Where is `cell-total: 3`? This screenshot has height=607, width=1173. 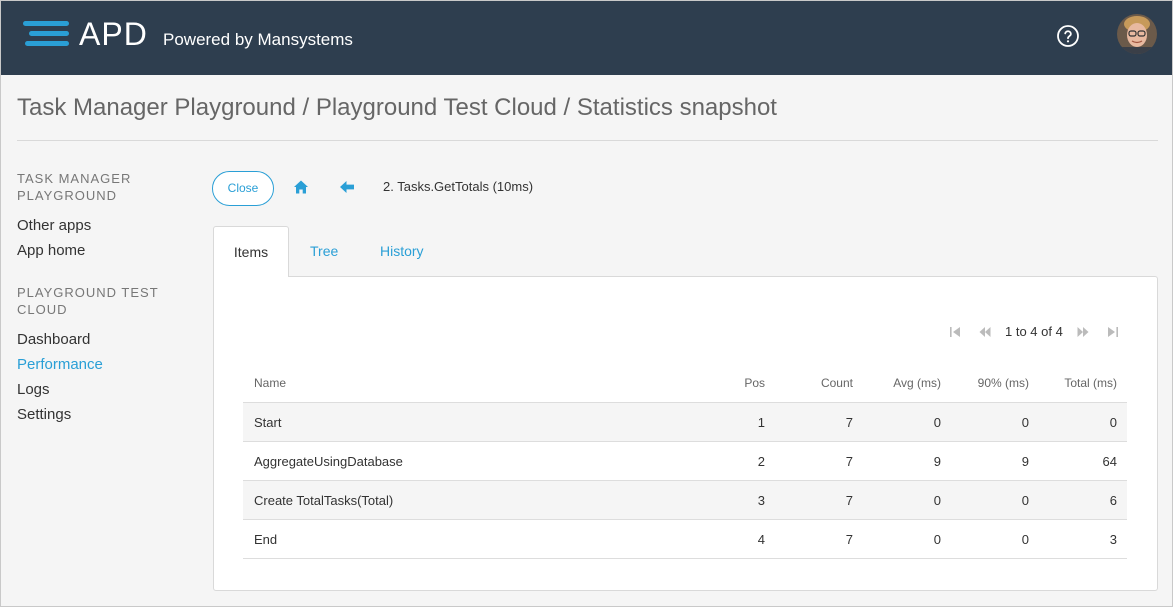
cell-total: 3 is located at coordinates (1113, 539).